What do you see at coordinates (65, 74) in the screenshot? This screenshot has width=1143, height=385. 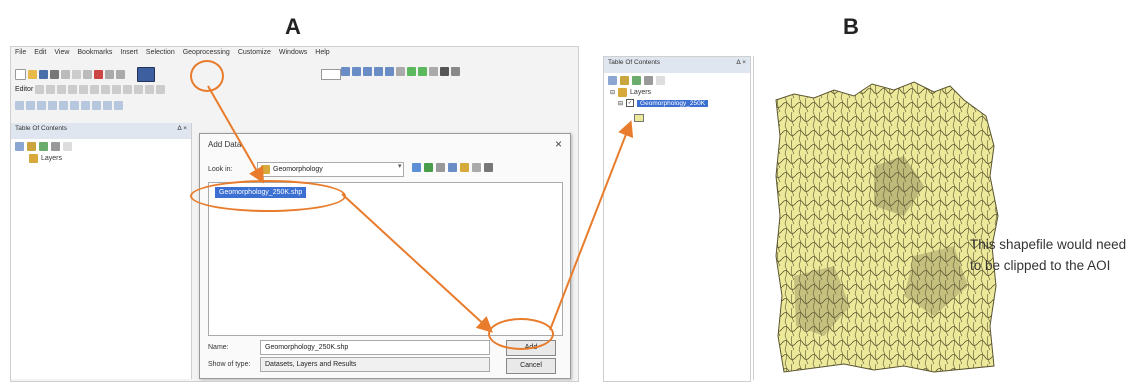 I see `cut-icon` at bounding box center [65, 74].